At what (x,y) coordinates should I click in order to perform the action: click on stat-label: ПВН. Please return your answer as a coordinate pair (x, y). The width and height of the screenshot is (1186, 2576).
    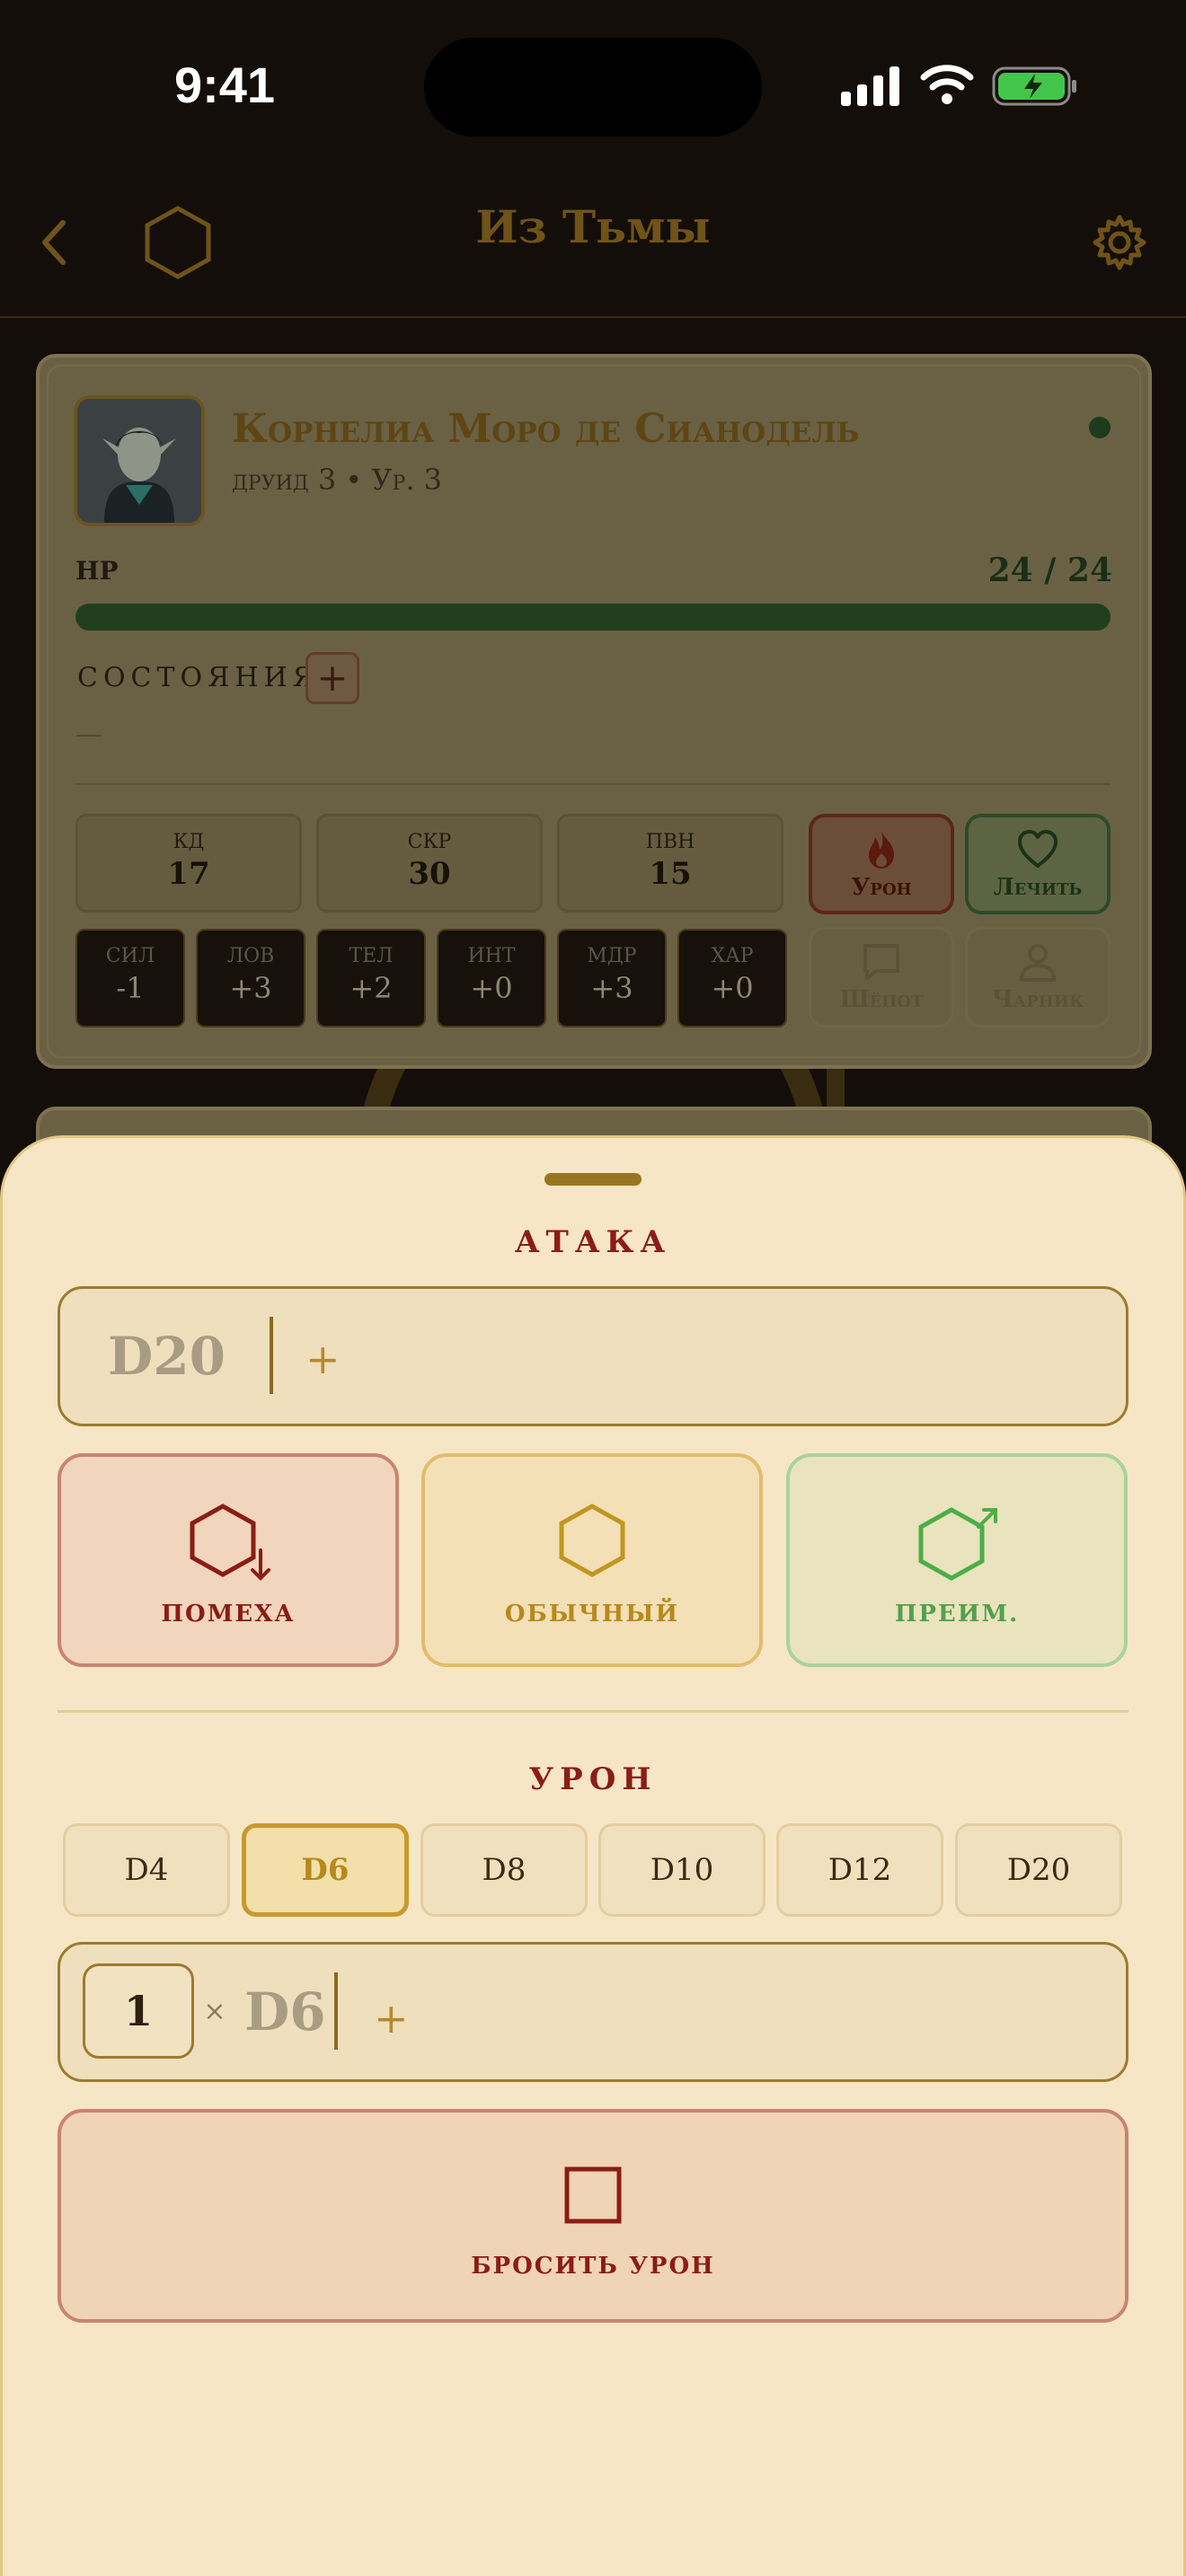
    Looking at the image, I should click on (670, 842).